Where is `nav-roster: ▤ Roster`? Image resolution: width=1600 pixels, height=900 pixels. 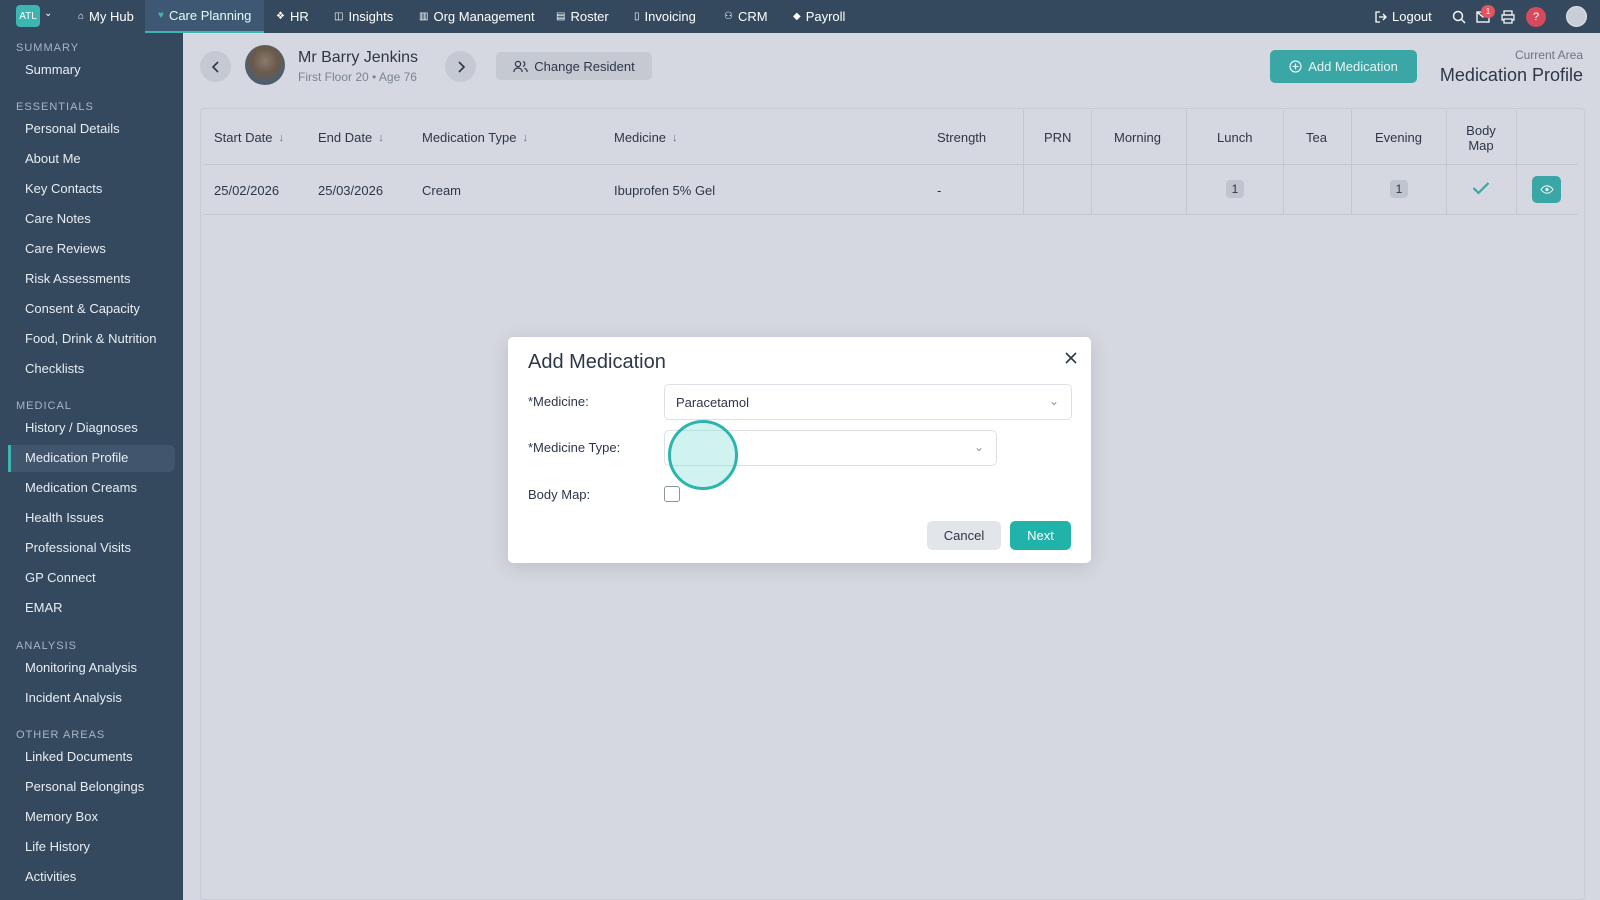
nav-roster: ▤ Roster is located at coordinates (582, 16).